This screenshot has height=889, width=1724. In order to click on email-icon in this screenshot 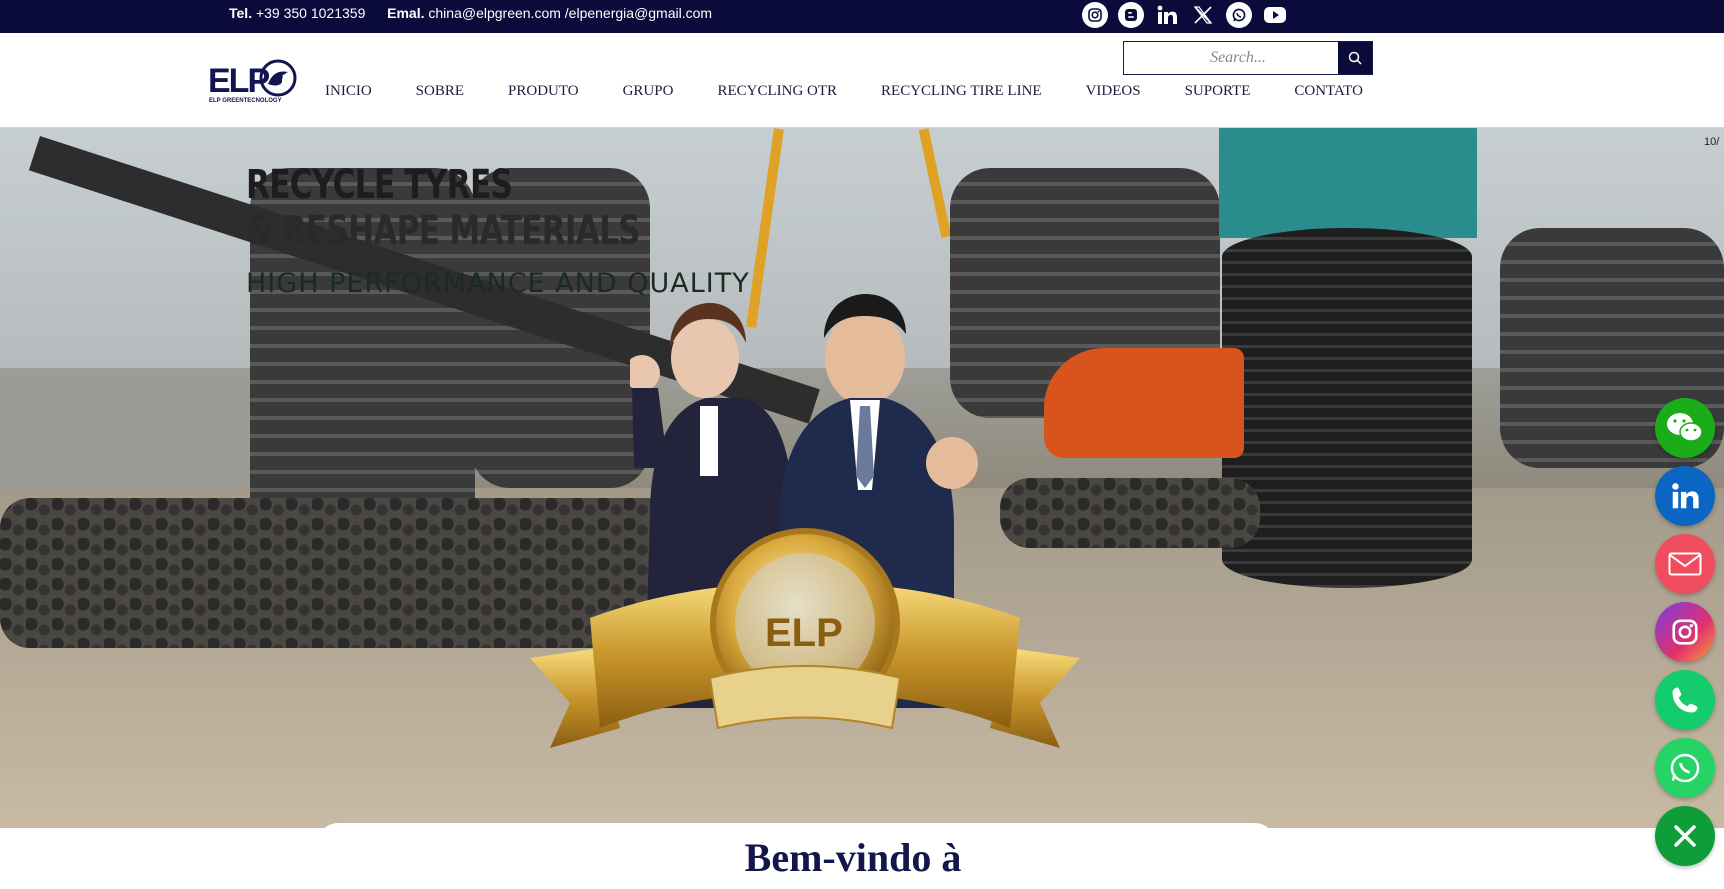, I will do `click(1685, 564)`.